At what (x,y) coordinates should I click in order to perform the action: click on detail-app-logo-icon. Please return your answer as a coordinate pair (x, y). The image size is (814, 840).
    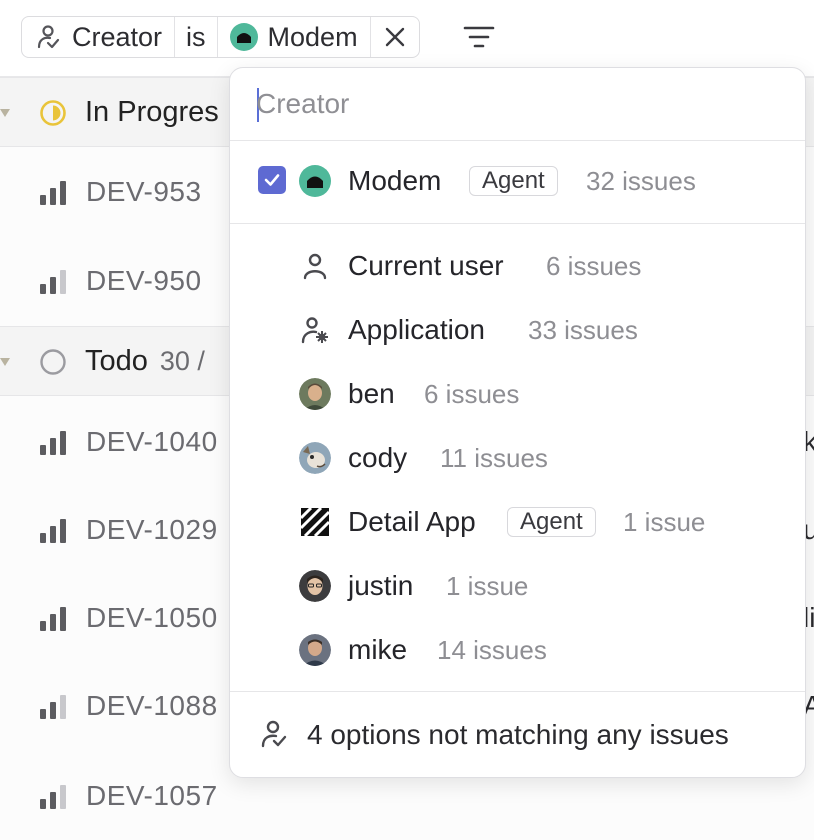
    Looking at the image, I should click on (315, 522).